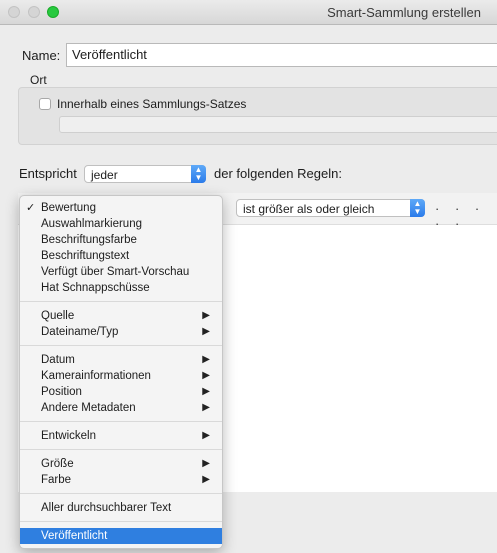  Describe the element at coordinates (121, 316) in the screenshot. I see `menu-item: Quelle ▶` at that location.